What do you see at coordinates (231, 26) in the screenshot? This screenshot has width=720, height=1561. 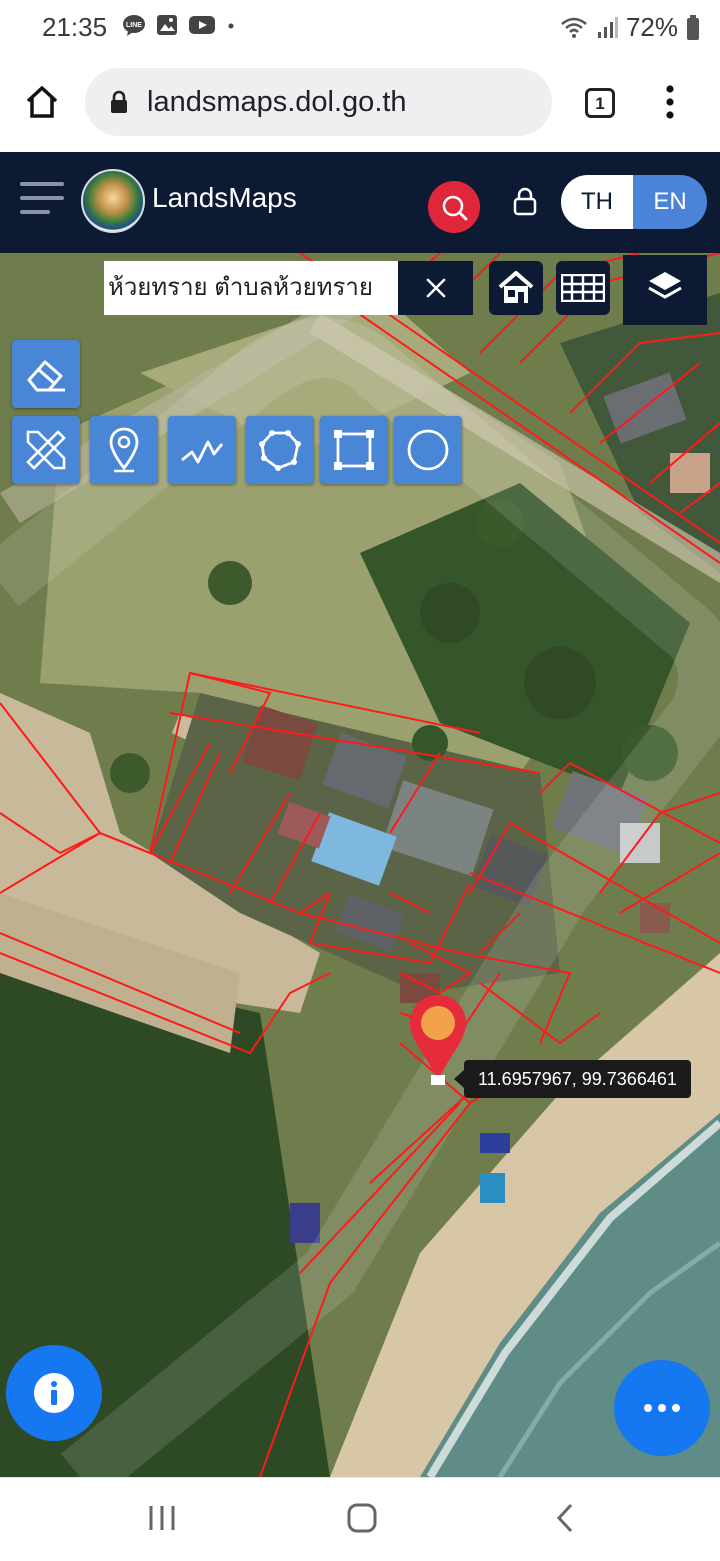 I see `dot-icon` at bounding box center [231, 26].